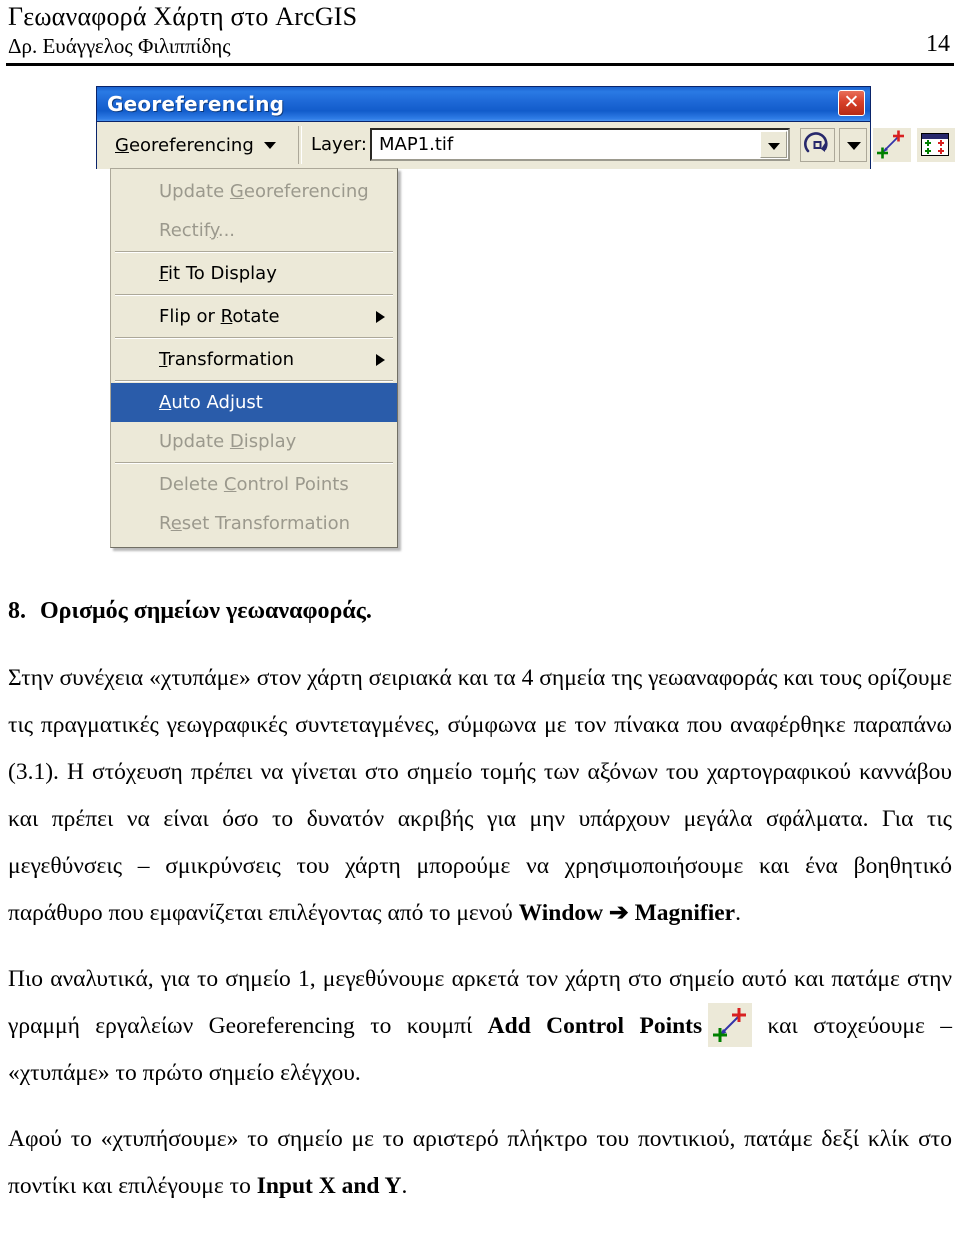  I want to click on menu-item-label: Update Georeferencing, so click(264, 191).